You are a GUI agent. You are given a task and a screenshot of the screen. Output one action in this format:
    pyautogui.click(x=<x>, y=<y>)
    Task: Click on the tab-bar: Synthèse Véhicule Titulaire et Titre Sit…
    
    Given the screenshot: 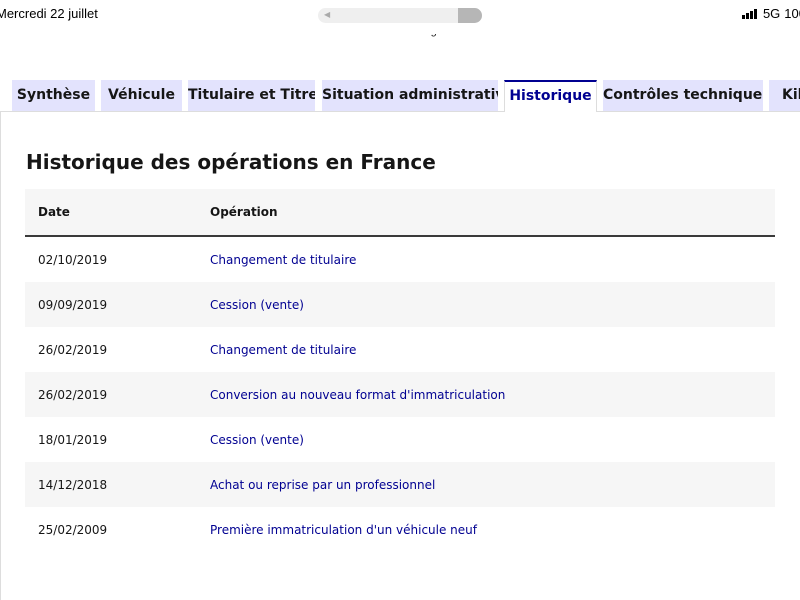 What is the action you would take?
    pyautogui.click(x=400, y=96)
    